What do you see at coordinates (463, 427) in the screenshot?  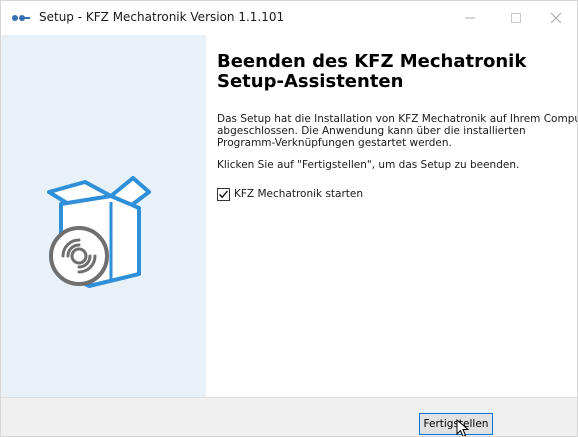 I see `mouse-pointer-icon` at bounding box center [463, 427].